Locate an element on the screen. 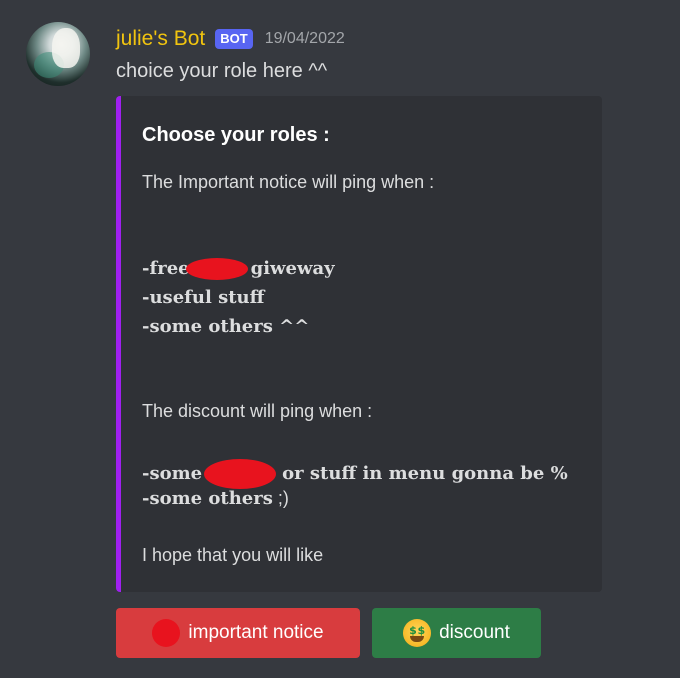 This screenshot has height=678, width=680. important-item-free: -free giweway is located at coordinates (238, 269).